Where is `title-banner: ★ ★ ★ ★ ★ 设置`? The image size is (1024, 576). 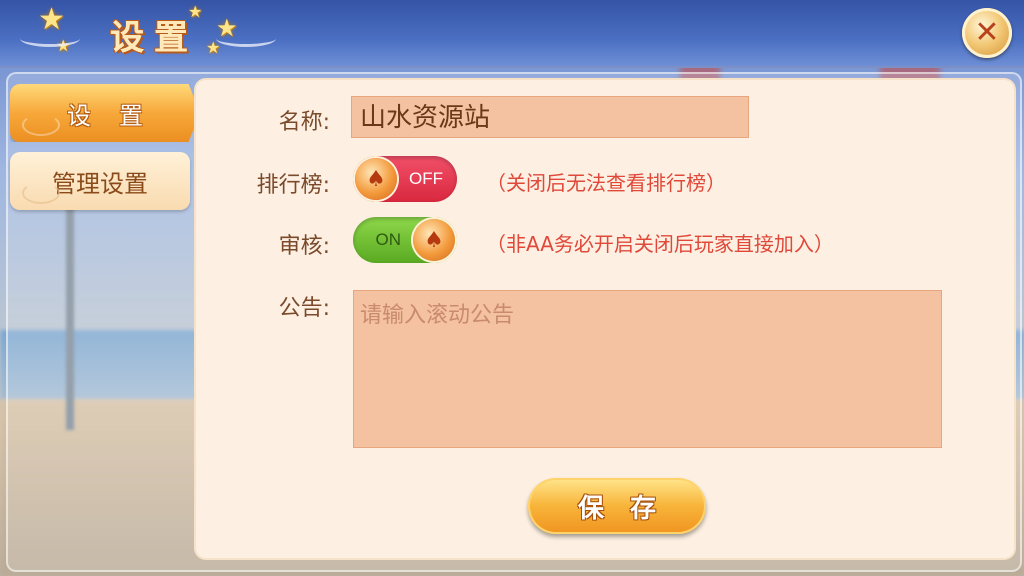 title-banner: ★ ★ ★ ★ ★ 设置 is located at coordinates (148, 32).